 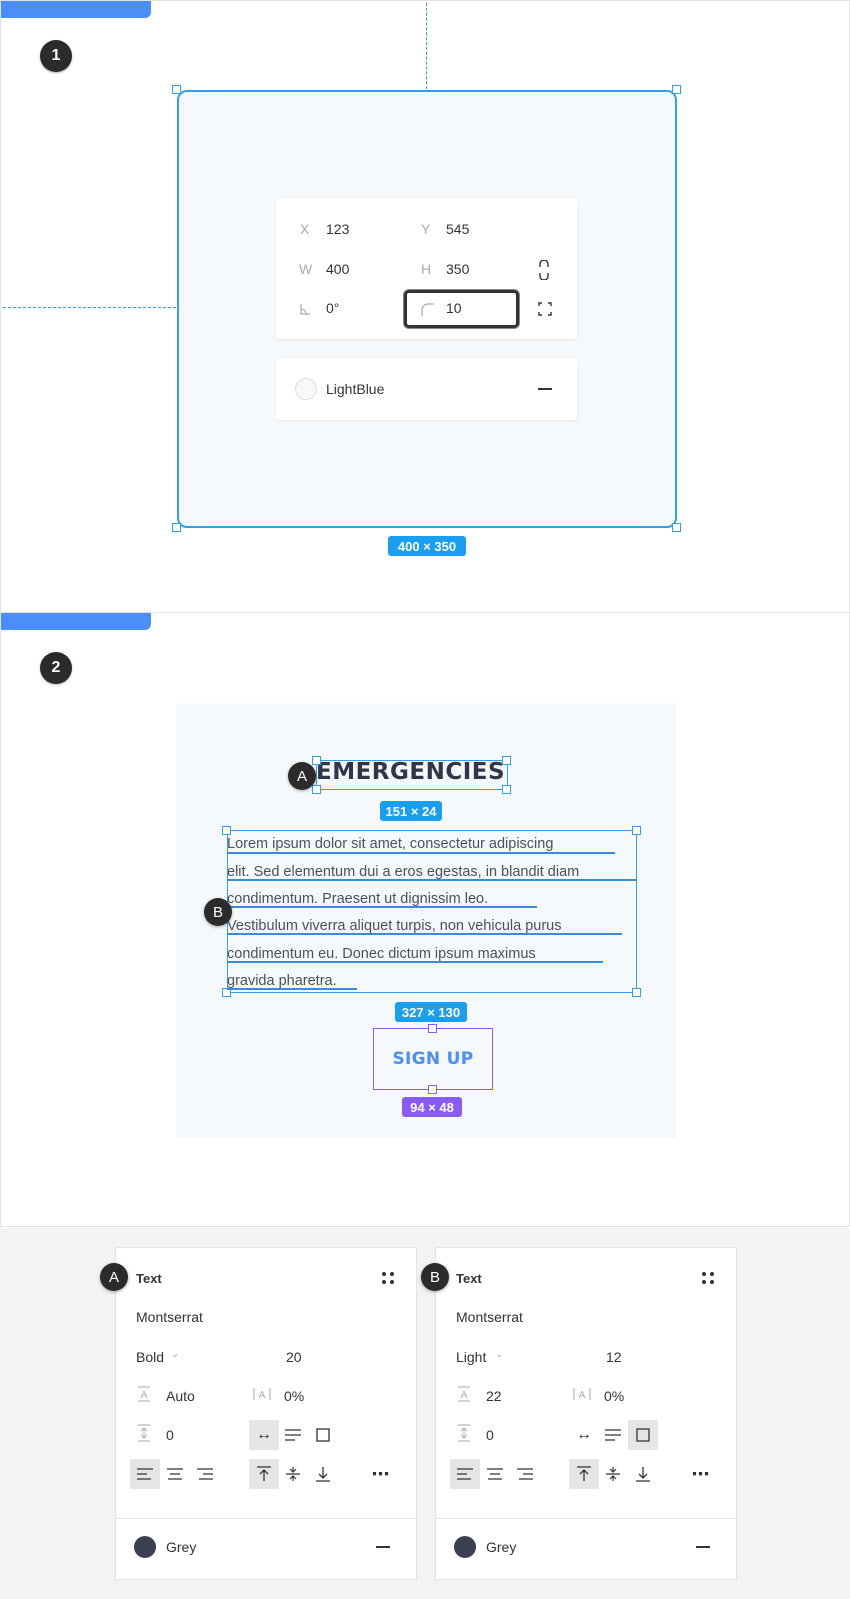 What do you see at coordinates (316, 789) in the screenshot?
I see `heading-handle-bottom-left` at bounding box center [316, 789].